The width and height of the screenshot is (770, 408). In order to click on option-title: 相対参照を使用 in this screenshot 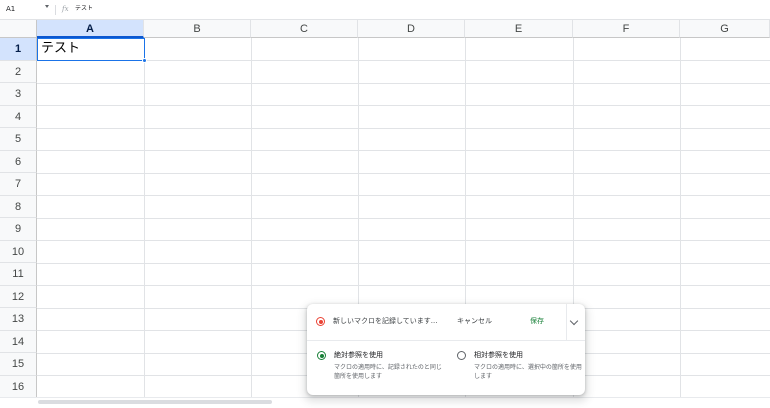, I will do `click(498, 355)`.